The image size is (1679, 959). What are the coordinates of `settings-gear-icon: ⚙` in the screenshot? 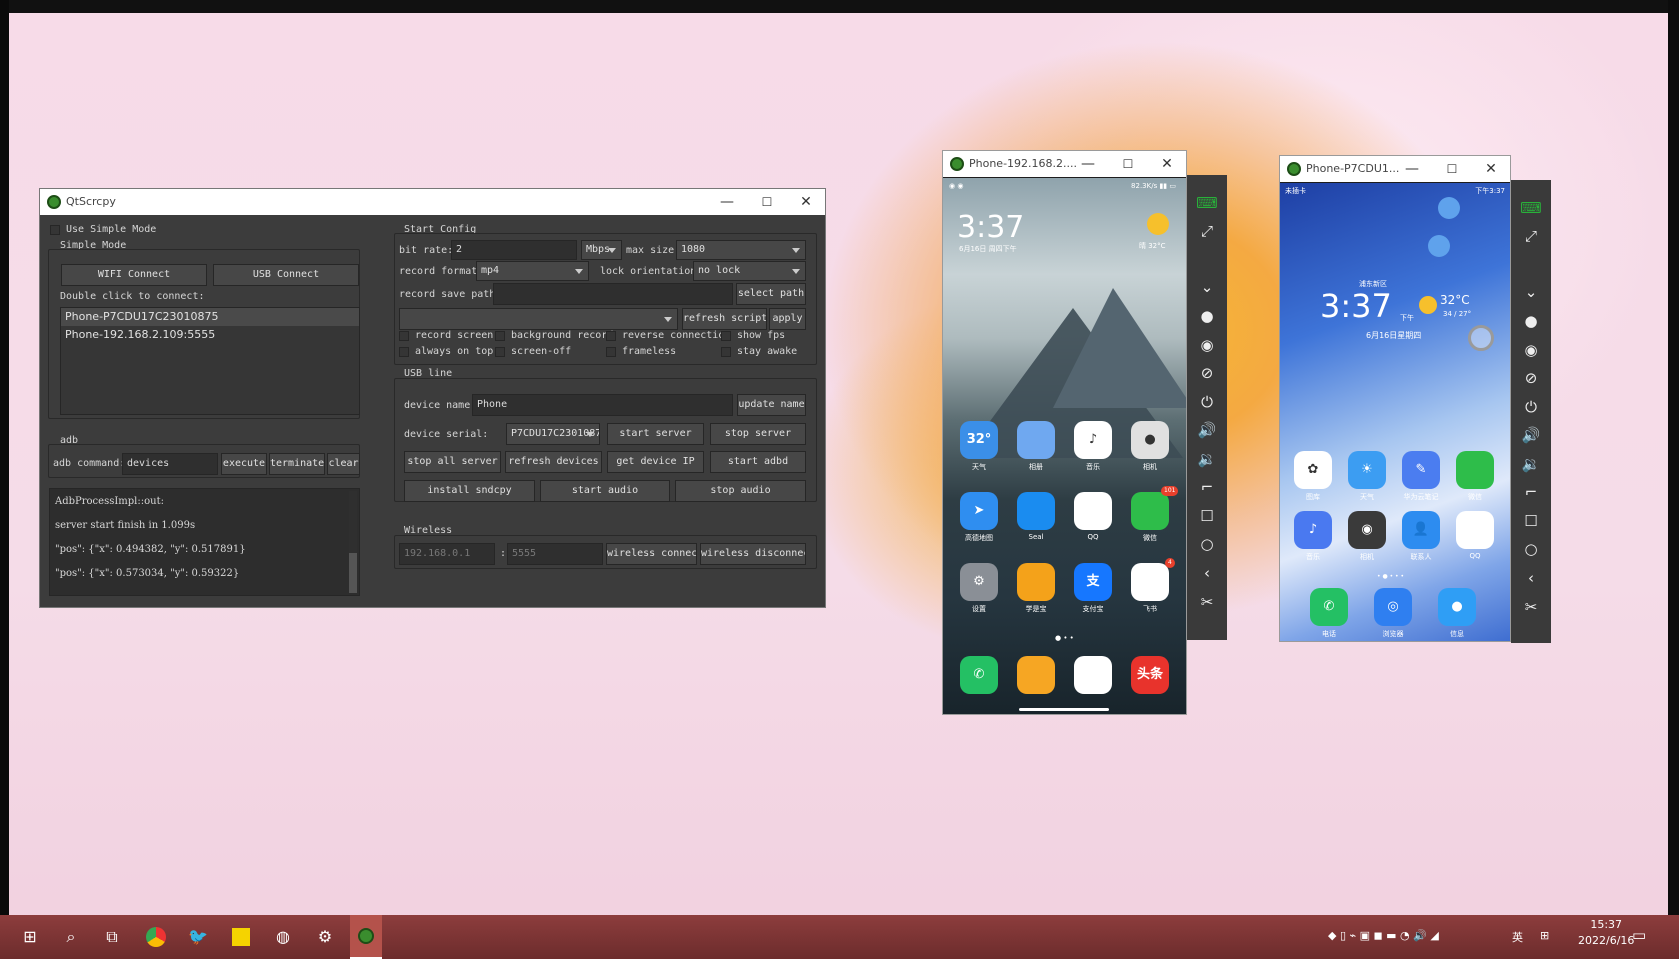 It's located at (325, 937).